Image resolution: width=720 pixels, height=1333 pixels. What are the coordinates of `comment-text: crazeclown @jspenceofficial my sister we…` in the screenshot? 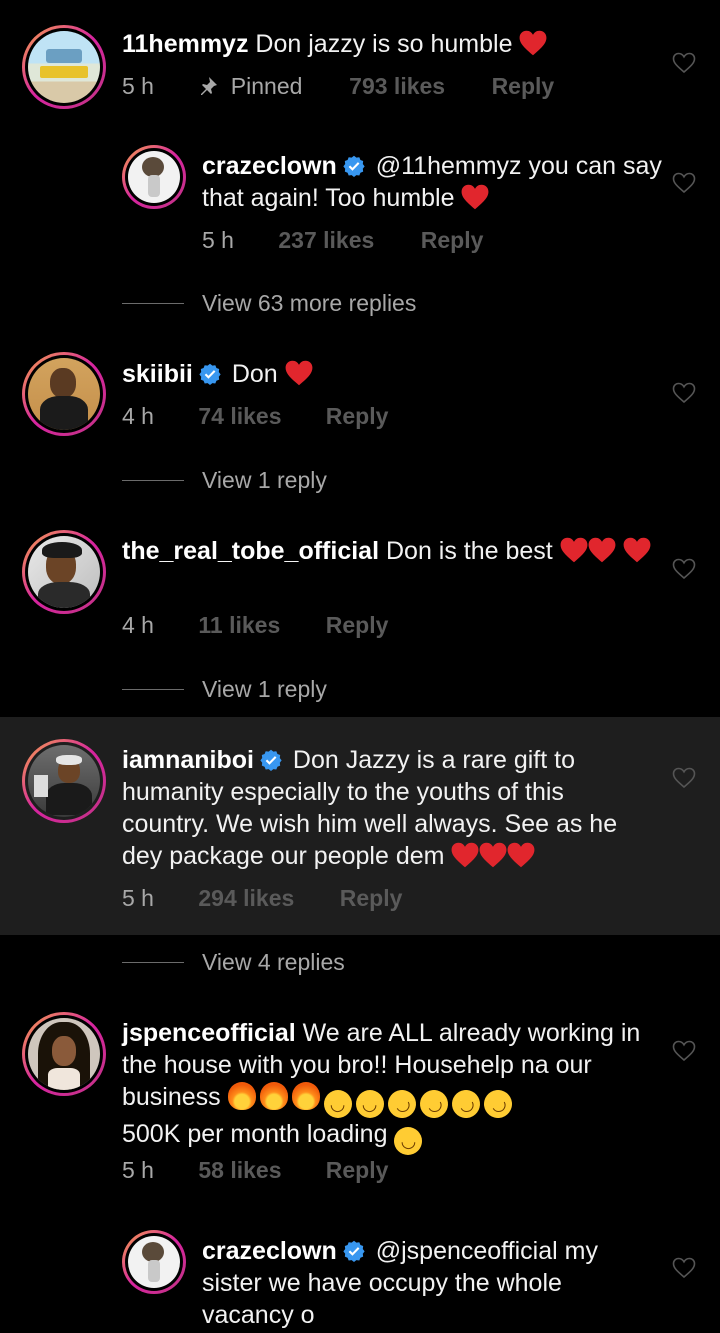 It's located at (427, 1283).